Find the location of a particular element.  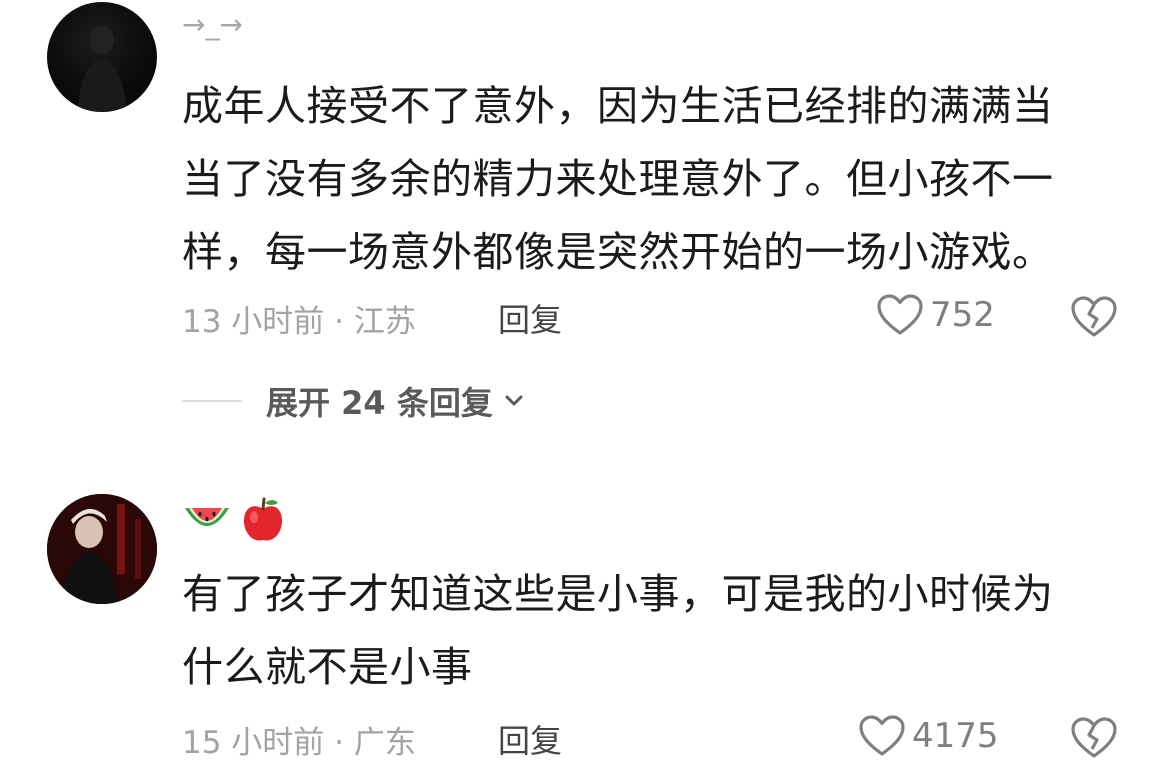

expand-replies-label: 展开 24 条回复 is located at coordinates (379, 403).